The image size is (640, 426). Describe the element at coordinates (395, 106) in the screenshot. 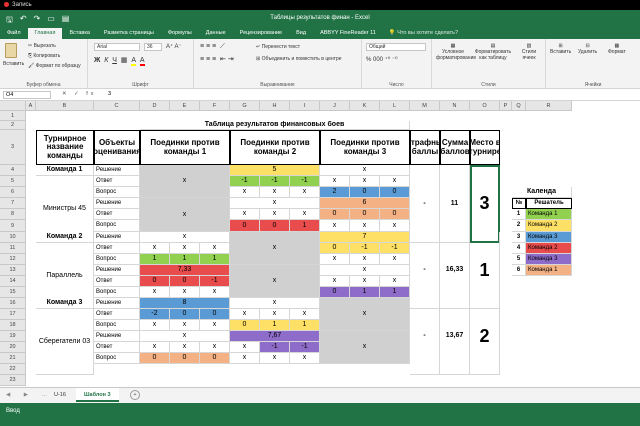

I see `column-header: L` at that location.